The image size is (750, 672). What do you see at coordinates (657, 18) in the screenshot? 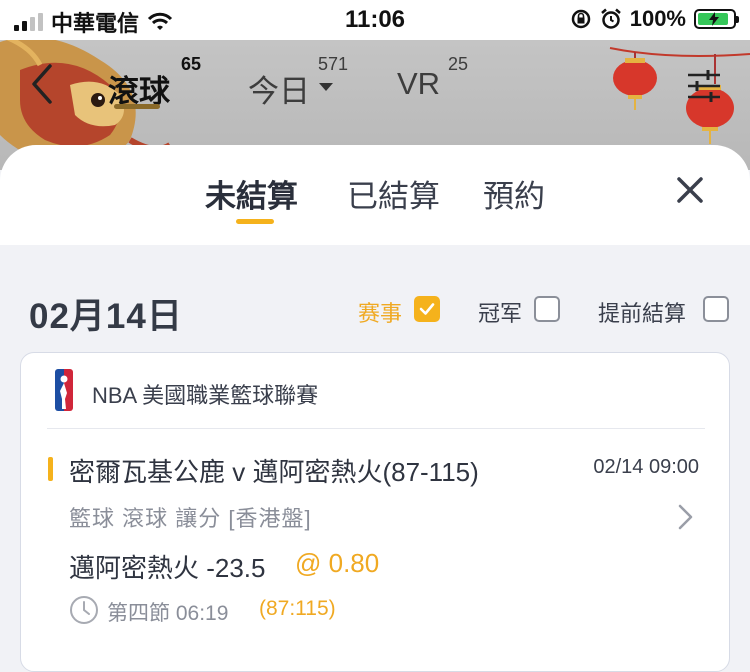
I see `battery-percent: 100%` at bounding box center [657, 18].